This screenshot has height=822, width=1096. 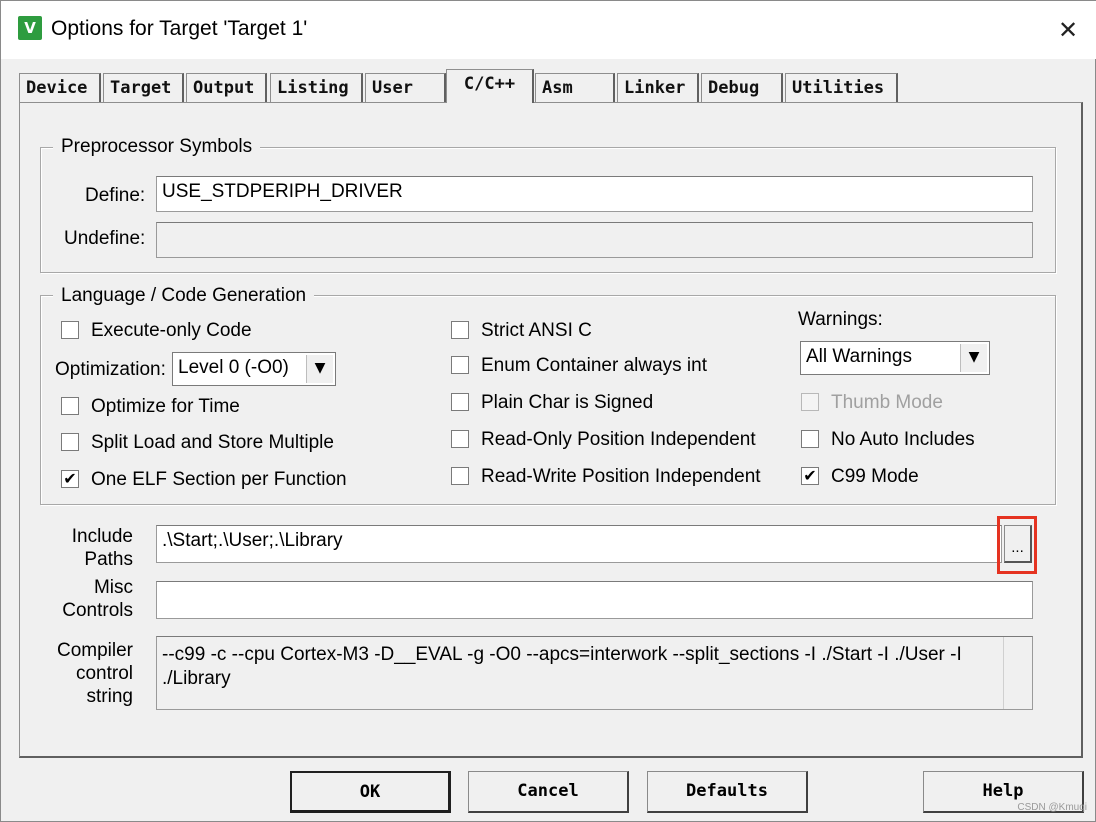 I want to click on no-auto-includes-label: No Auto Includes, so click(x=903, y=439).